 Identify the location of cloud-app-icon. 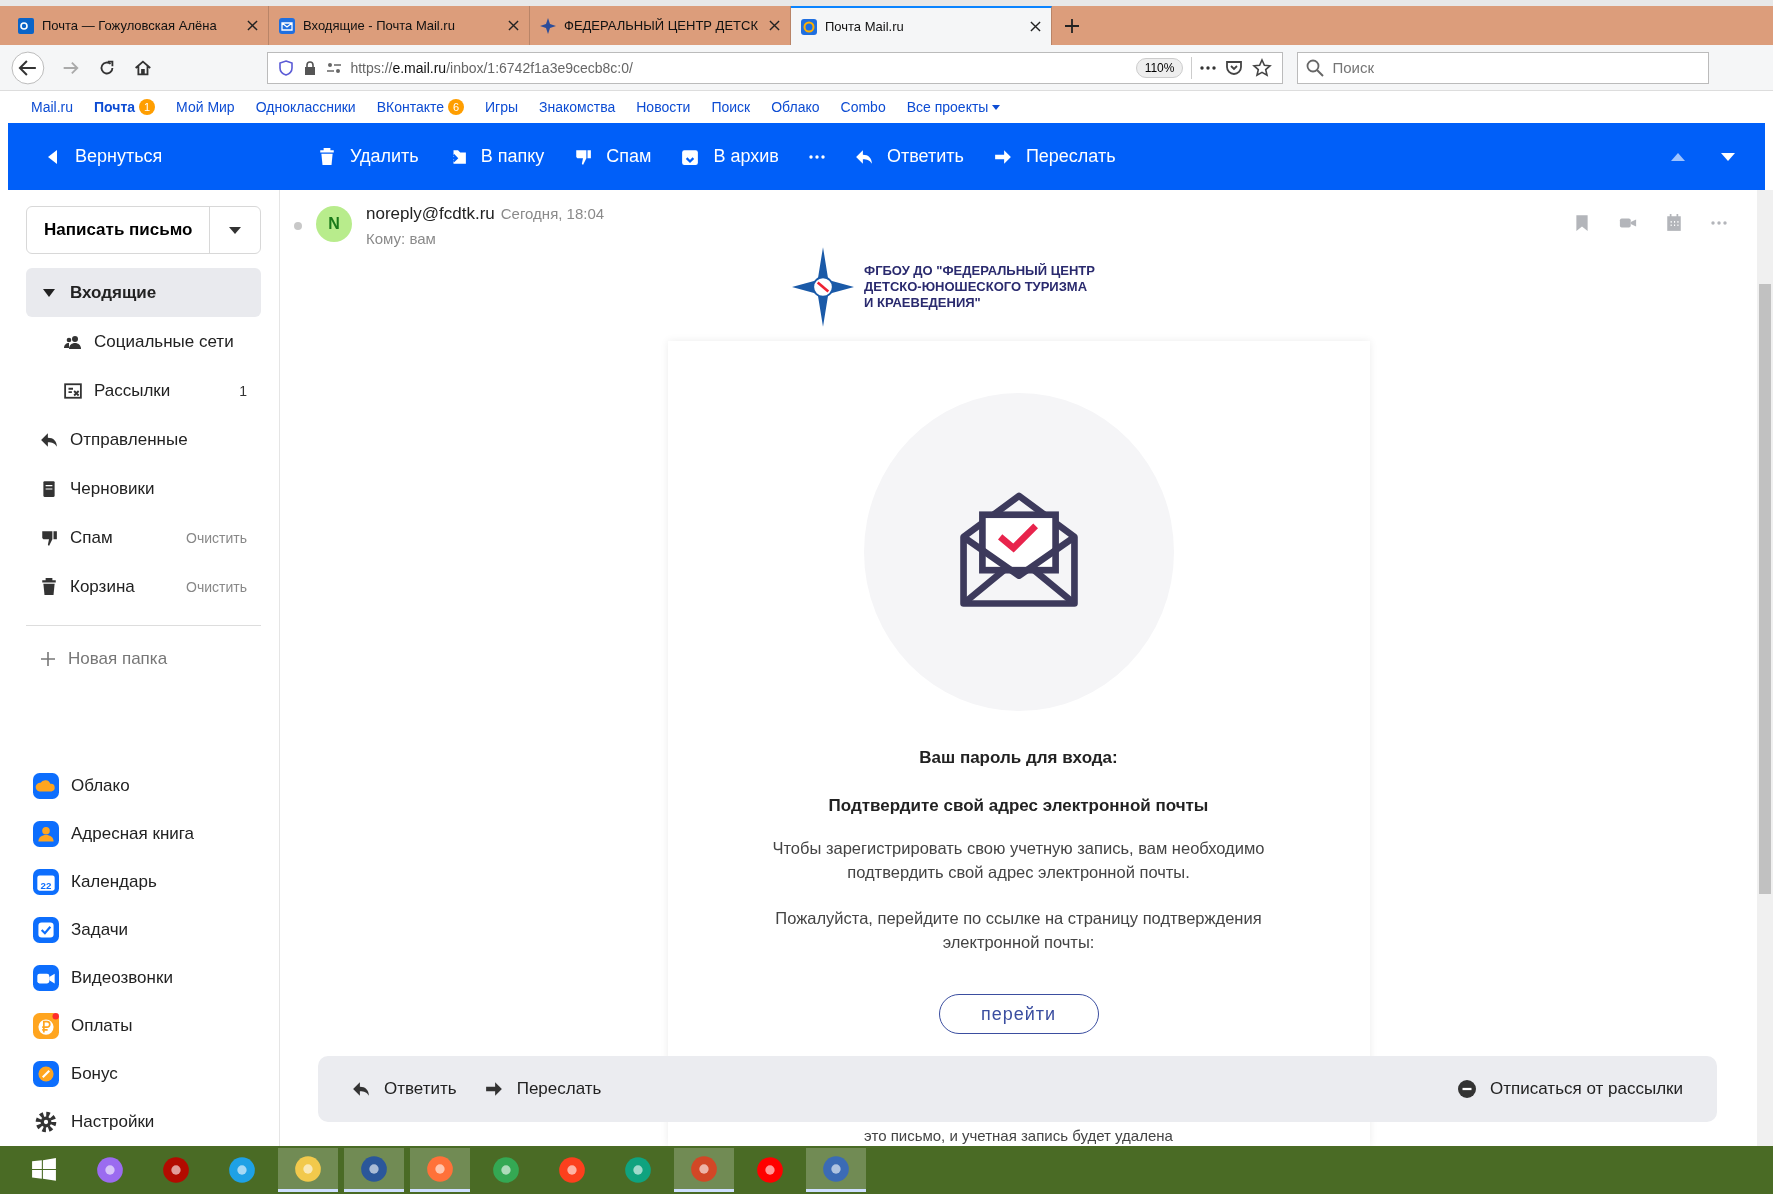
(46, 786).